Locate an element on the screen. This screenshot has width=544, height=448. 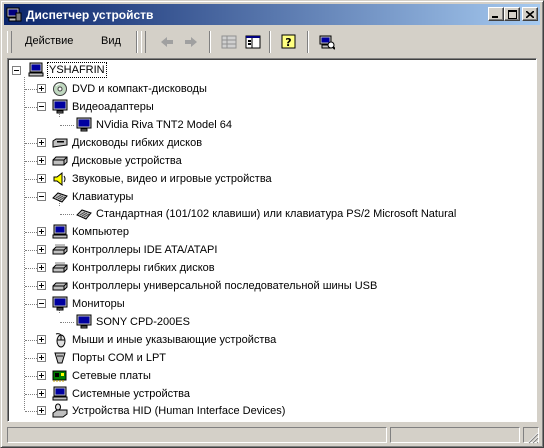
expander-keyboard is located at coordinates (41, 196).